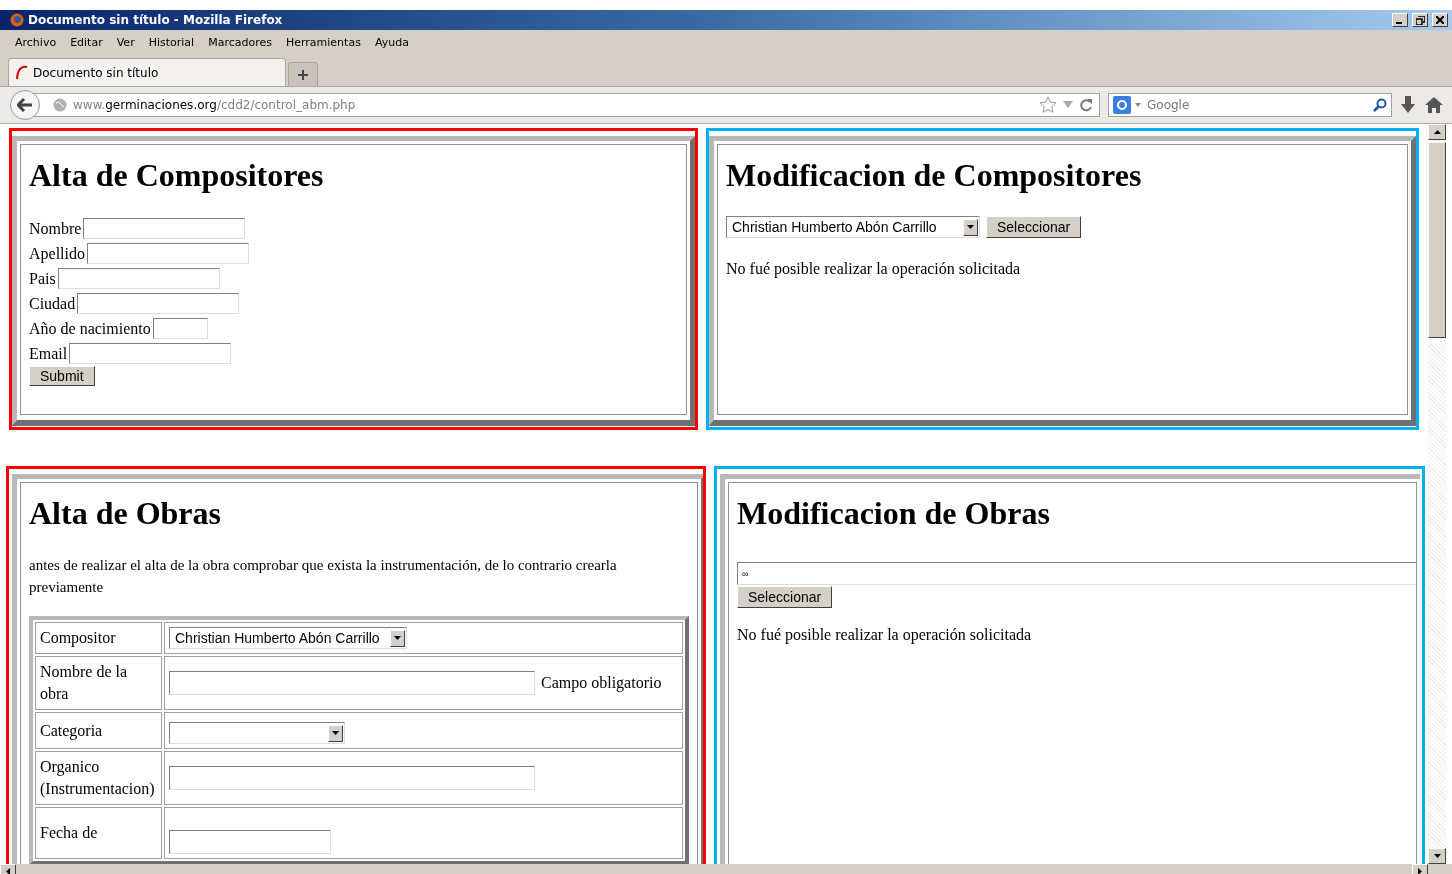 The image size is (1452, 874). Describe the element at coordinates (177, 175) in the screenshot. I see `panel-heading: Alta de Compositores` at that location.